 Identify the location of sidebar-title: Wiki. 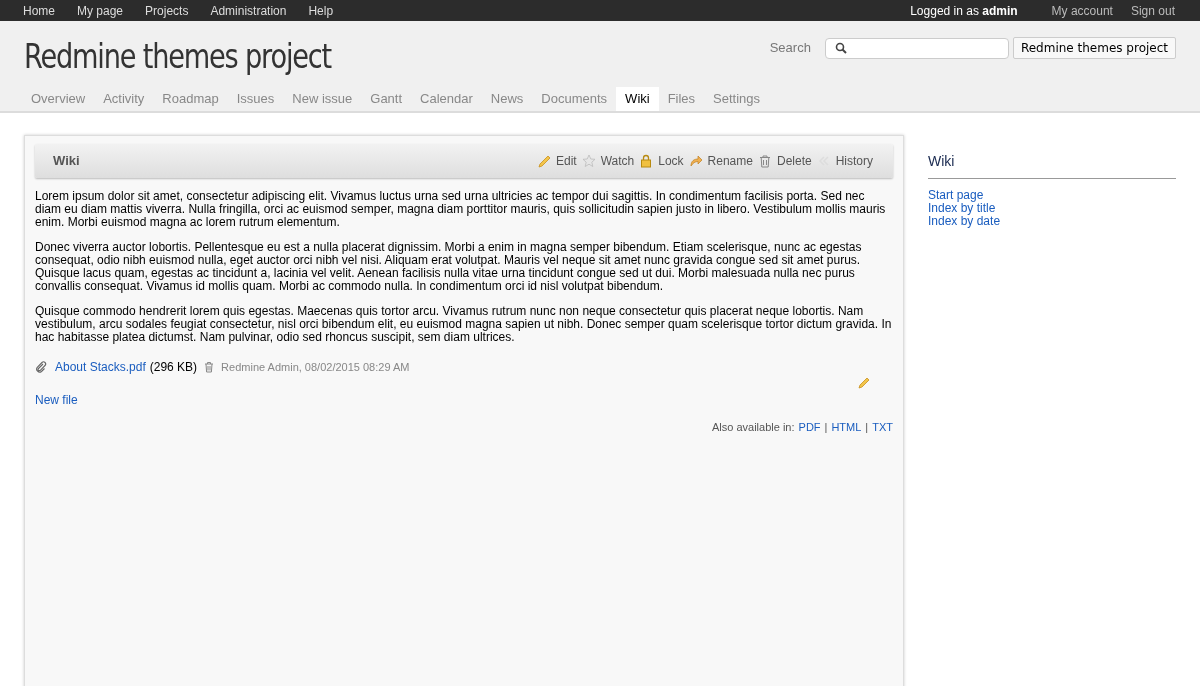
(1052, 165).